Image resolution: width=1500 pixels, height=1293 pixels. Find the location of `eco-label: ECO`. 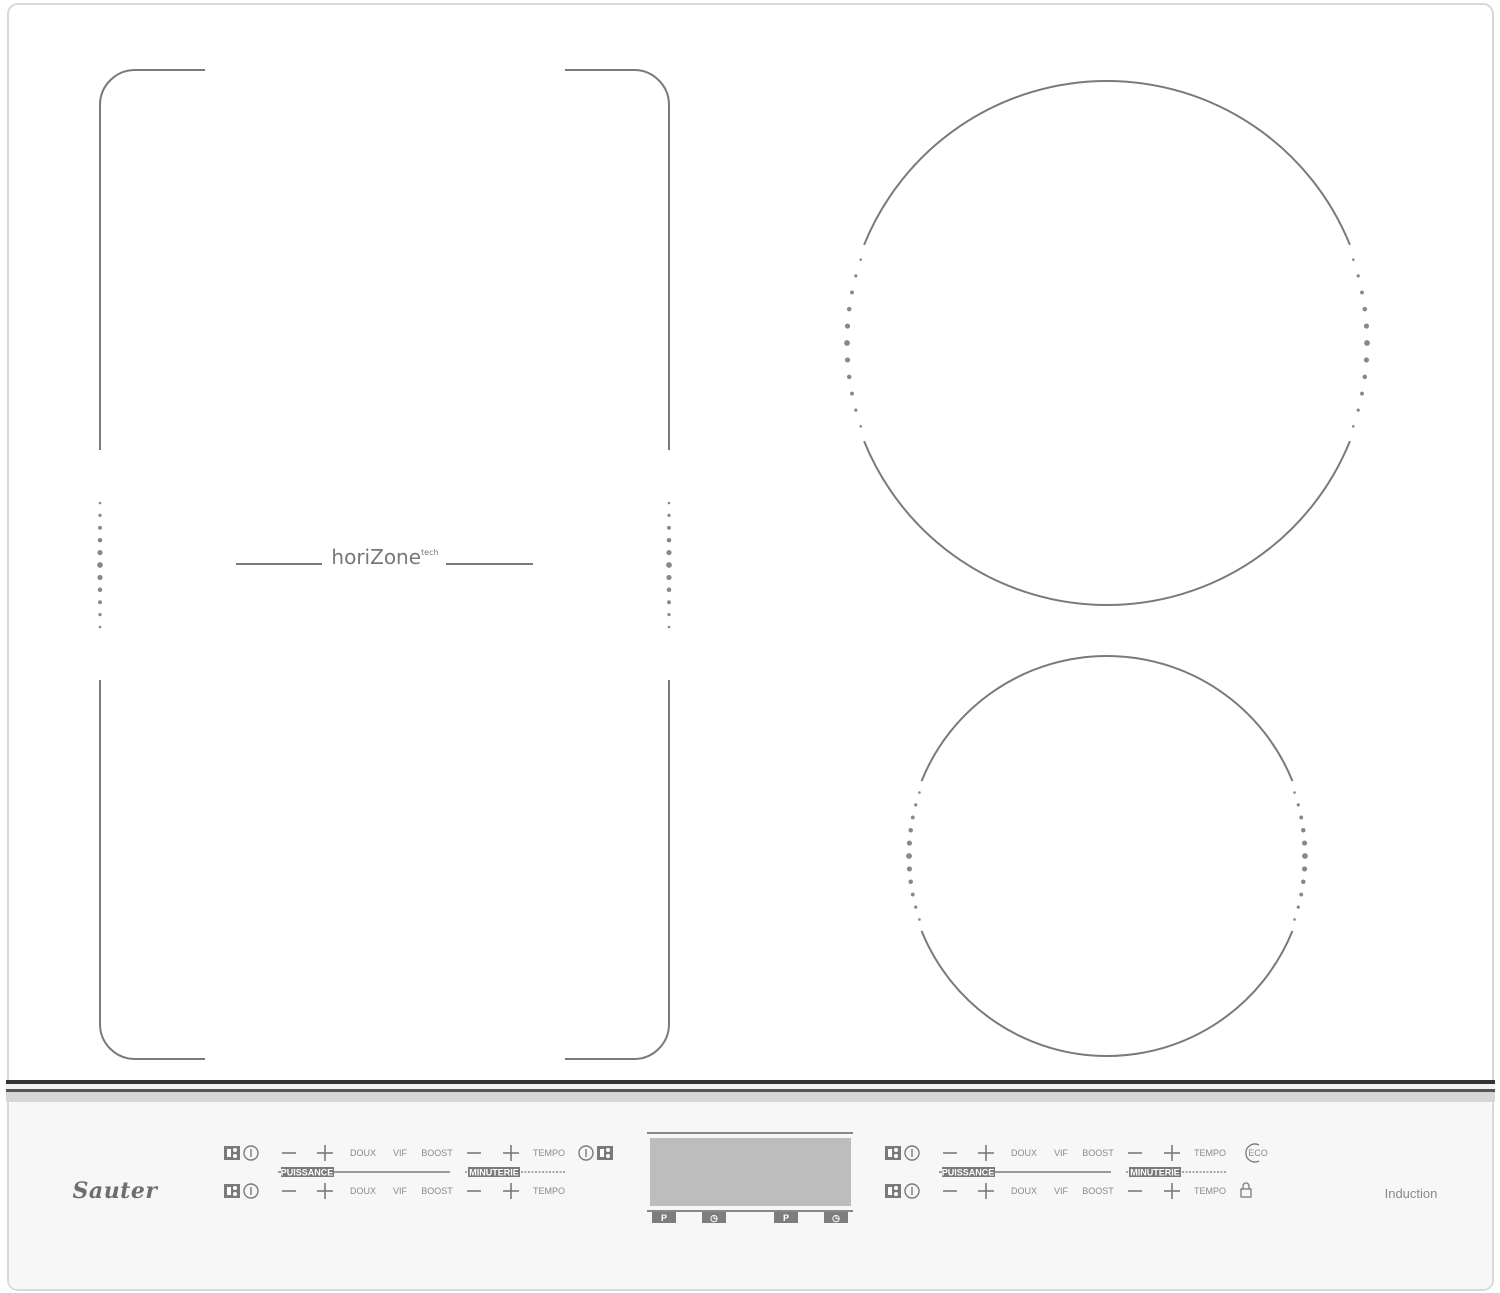

eco-label: ECO is located at coordinates (1258, 1153).